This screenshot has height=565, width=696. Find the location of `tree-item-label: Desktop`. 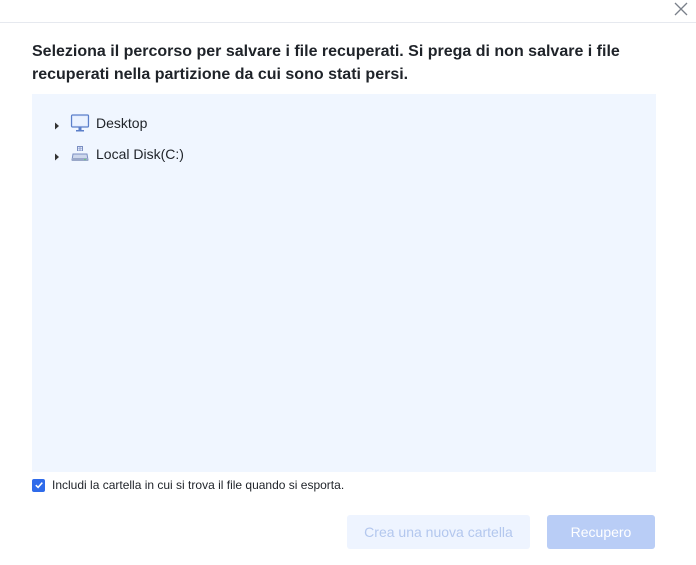

tree-item-label: Desktop is located at coordinates (122, 123).